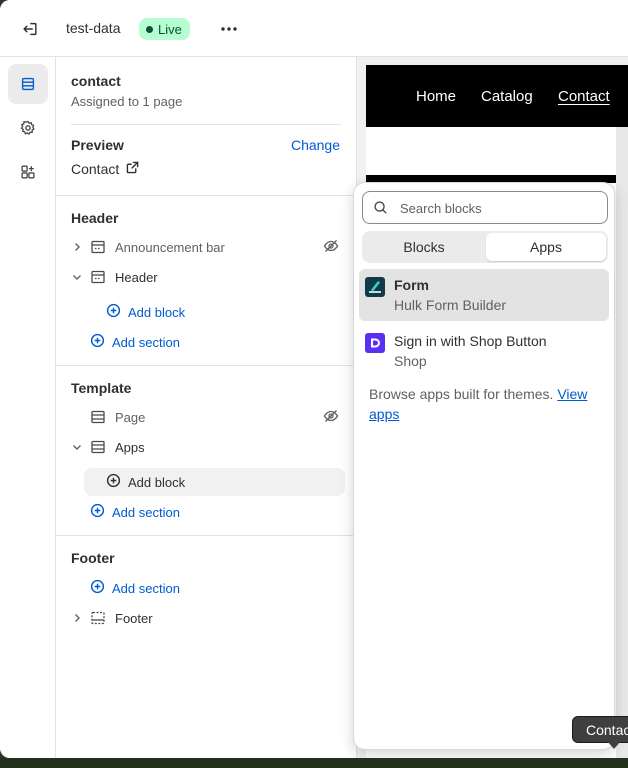 This screenshot has width=628, height=768. I want to click on tooltip-arrow, so click(614, 745).